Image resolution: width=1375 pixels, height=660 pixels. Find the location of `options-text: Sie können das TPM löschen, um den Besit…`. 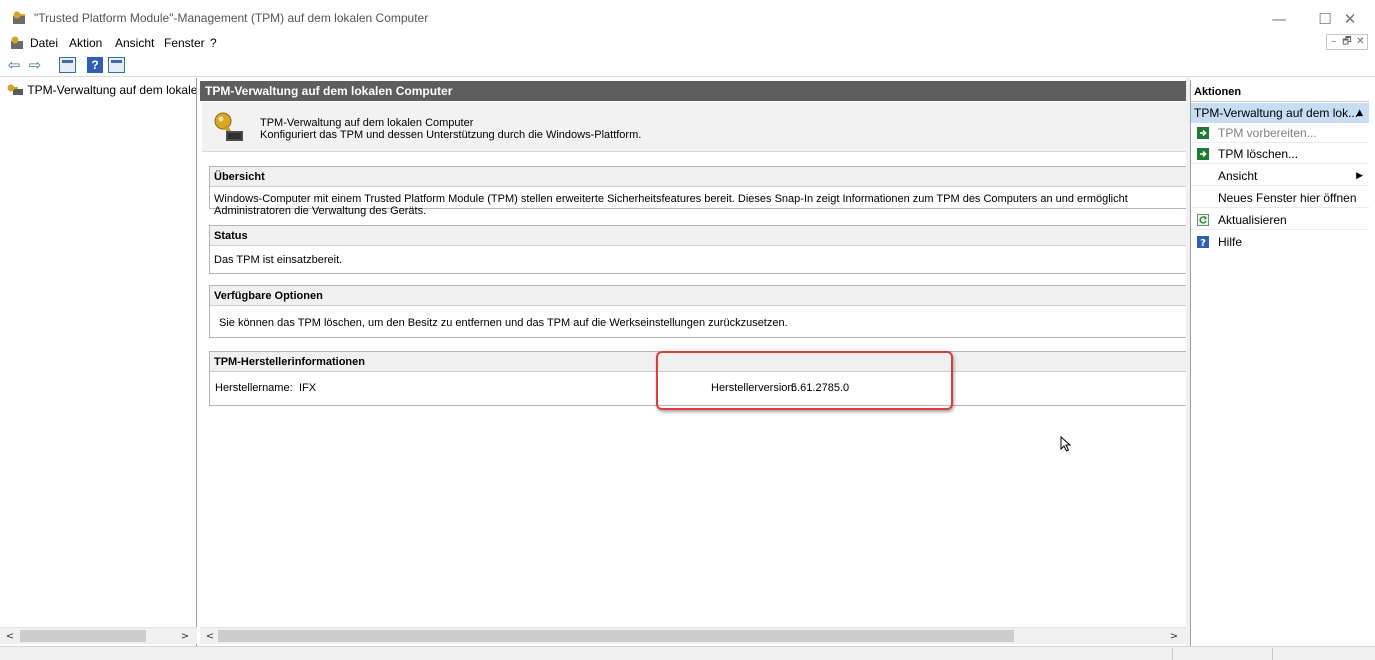

options-text: Sie können das TPM löschen, um den Besit… is located at coordinates (503, 323).